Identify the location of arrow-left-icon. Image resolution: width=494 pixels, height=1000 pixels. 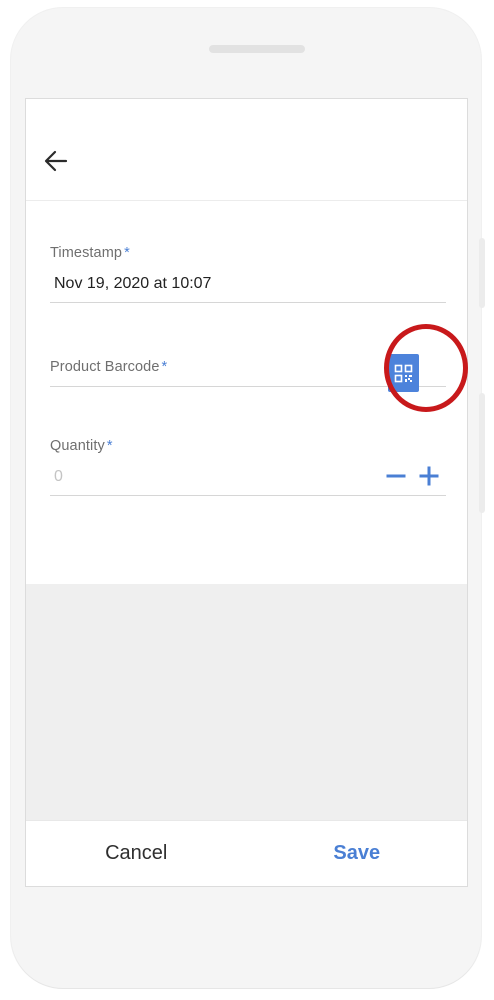
(56, 161).